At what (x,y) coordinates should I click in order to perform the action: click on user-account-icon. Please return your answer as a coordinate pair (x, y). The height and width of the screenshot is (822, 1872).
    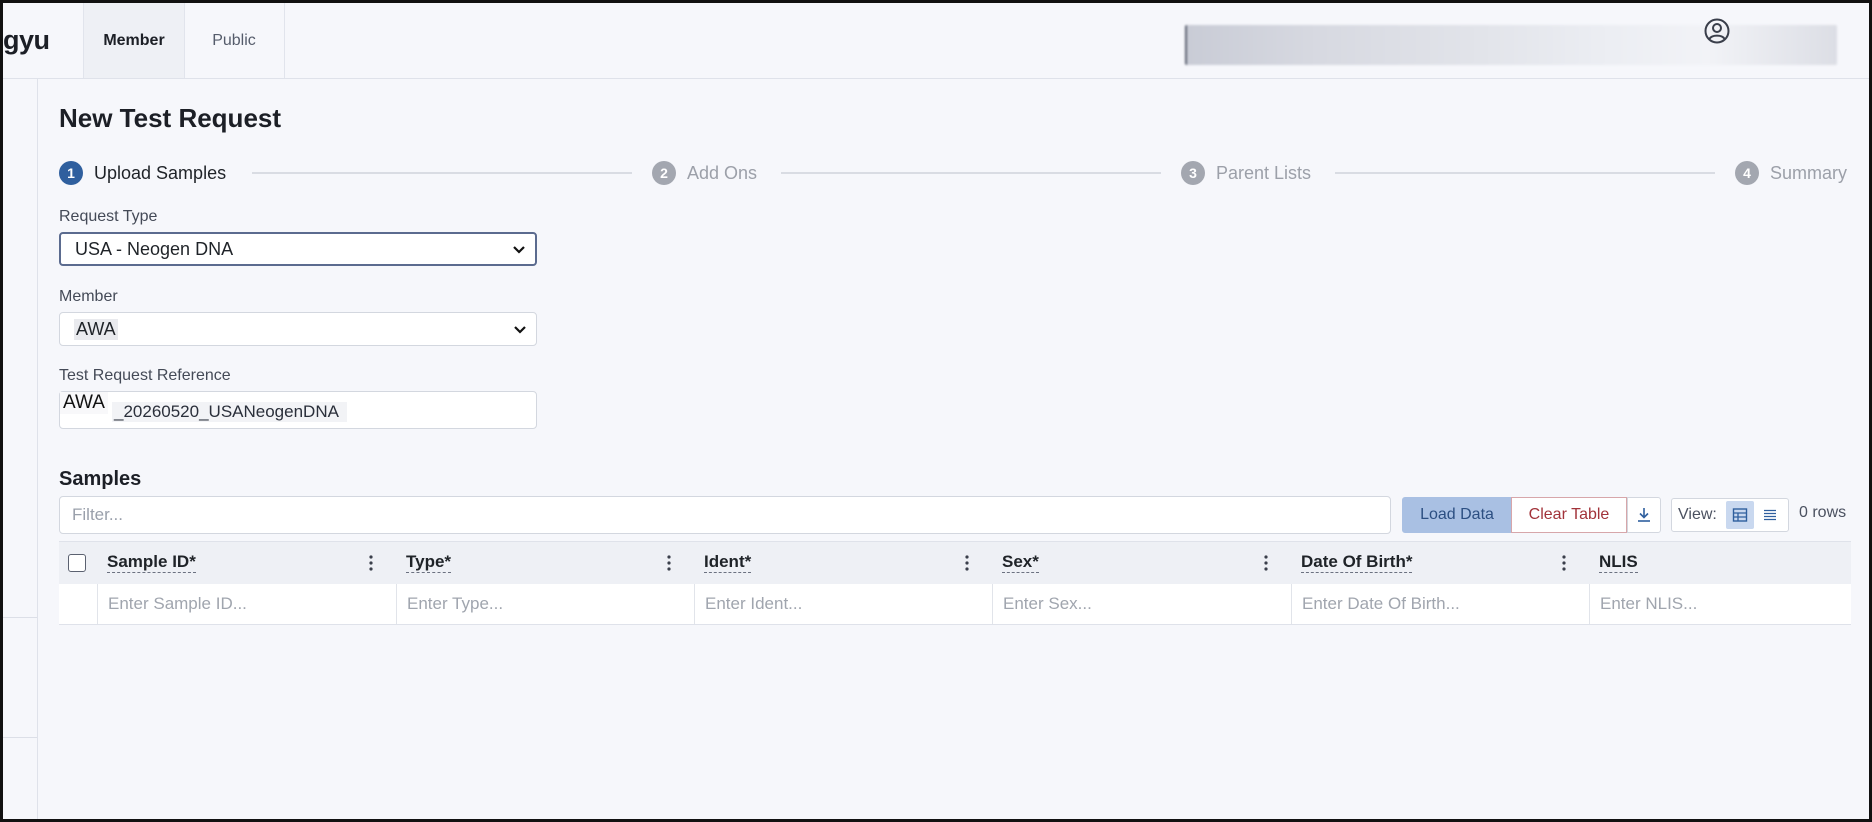
    Looking at the image, I should click on (1717, 31).